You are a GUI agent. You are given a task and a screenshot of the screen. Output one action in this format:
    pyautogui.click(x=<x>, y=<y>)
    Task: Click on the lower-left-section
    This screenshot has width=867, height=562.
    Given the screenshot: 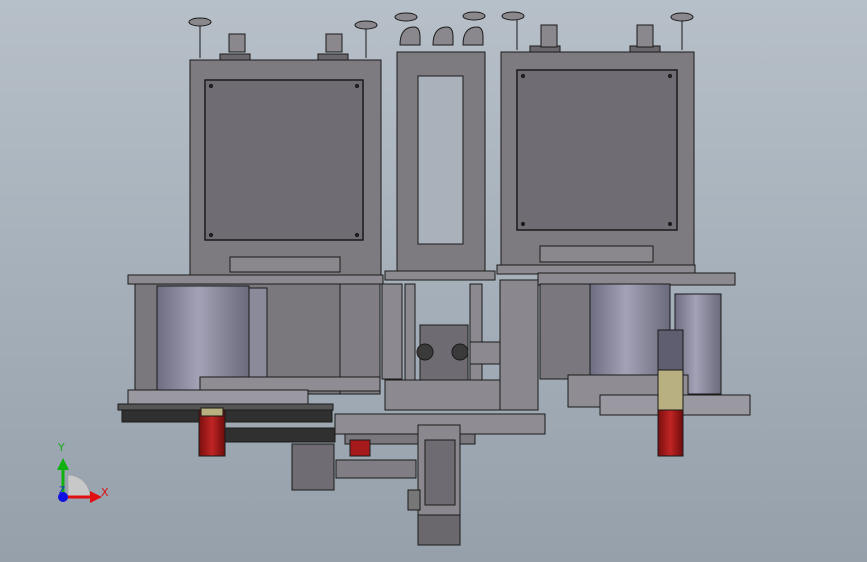 What is the action you would take?
    pyautogui.click(x=249, y=387)
    